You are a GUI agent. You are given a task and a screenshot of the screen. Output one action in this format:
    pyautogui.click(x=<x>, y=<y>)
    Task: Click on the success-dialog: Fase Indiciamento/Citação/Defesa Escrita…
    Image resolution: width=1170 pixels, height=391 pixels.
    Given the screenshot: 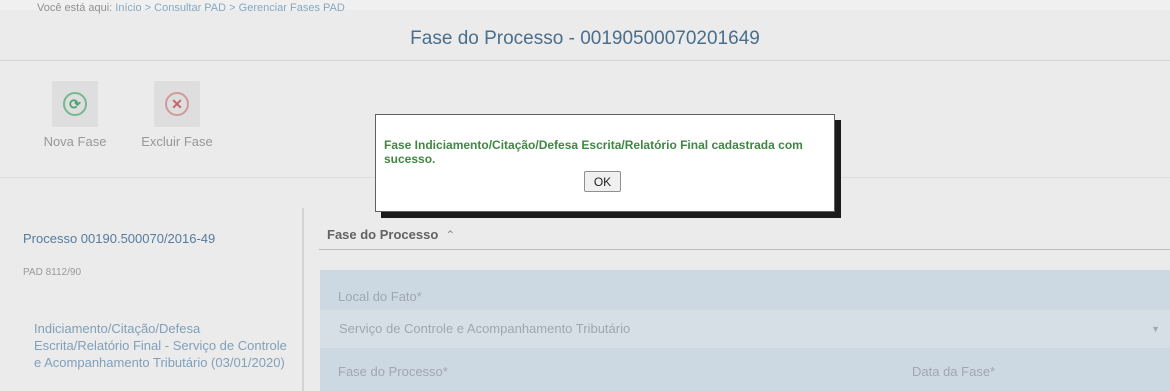 What is the action you would take?
    pyautogui.click(x=605, y=163)
    